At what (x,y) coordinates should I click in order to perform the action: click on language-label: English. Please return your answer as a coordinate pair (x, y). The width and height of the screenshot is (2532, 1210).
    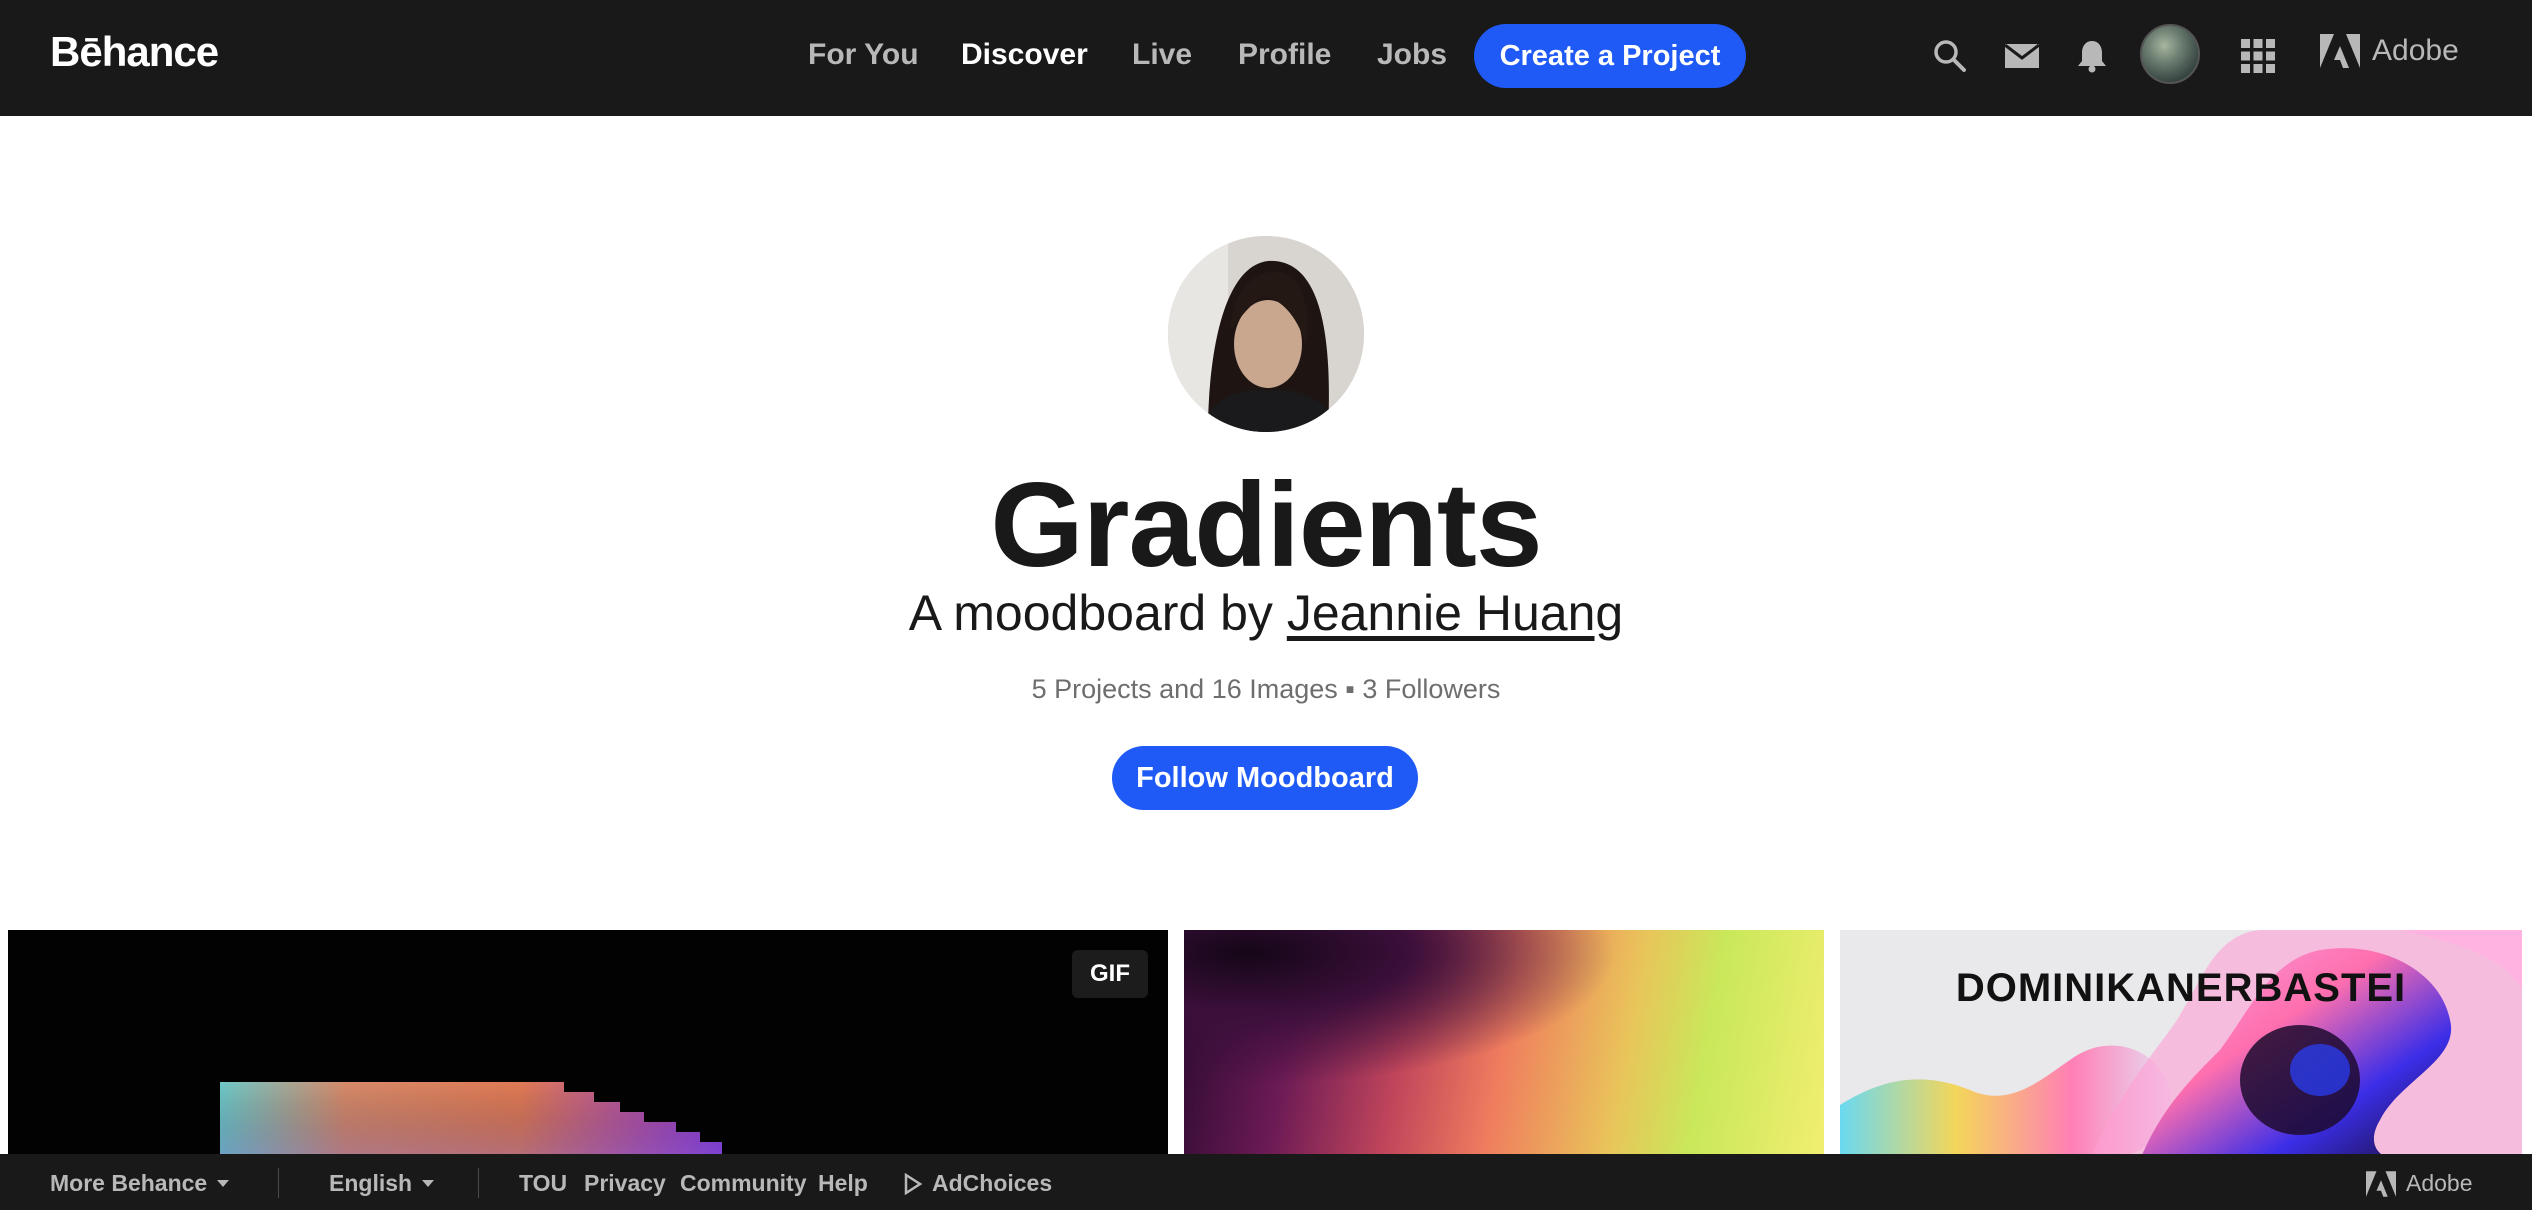
    Looking at the image, I should click on (371, 1183).